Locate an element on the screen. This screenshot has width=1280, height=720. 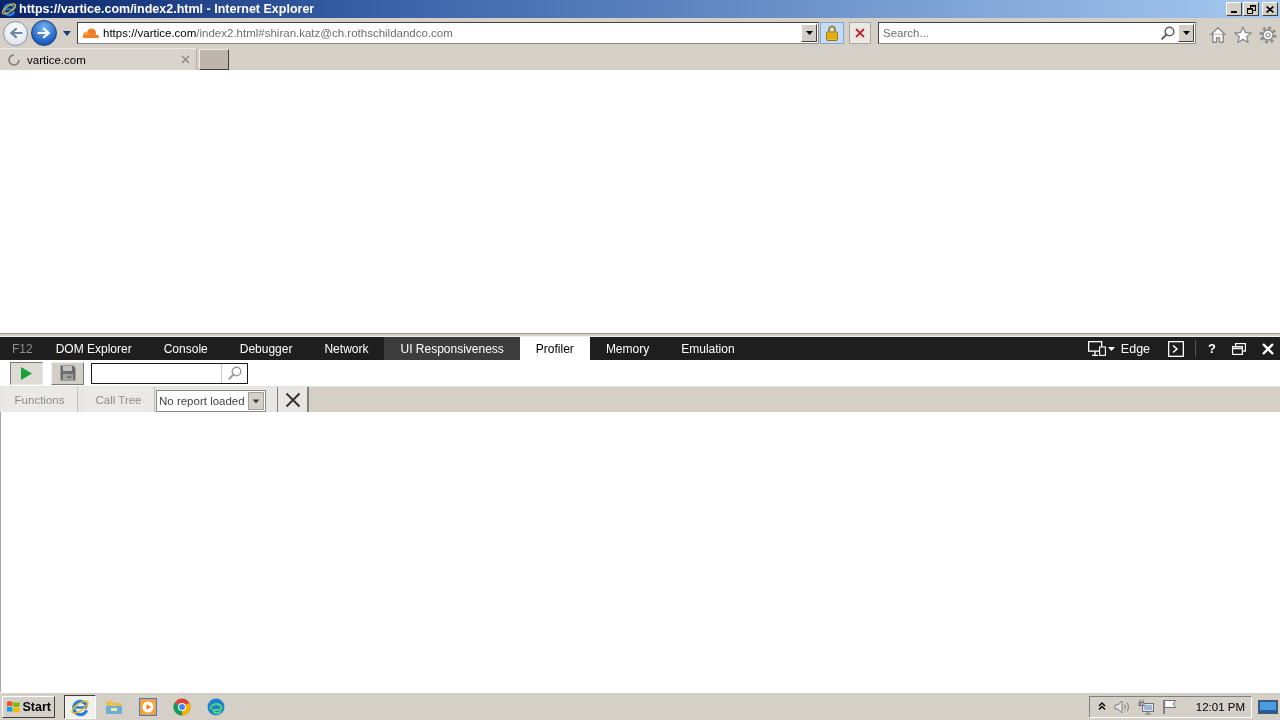
taskbar-button is located at coordinates (80, 706).